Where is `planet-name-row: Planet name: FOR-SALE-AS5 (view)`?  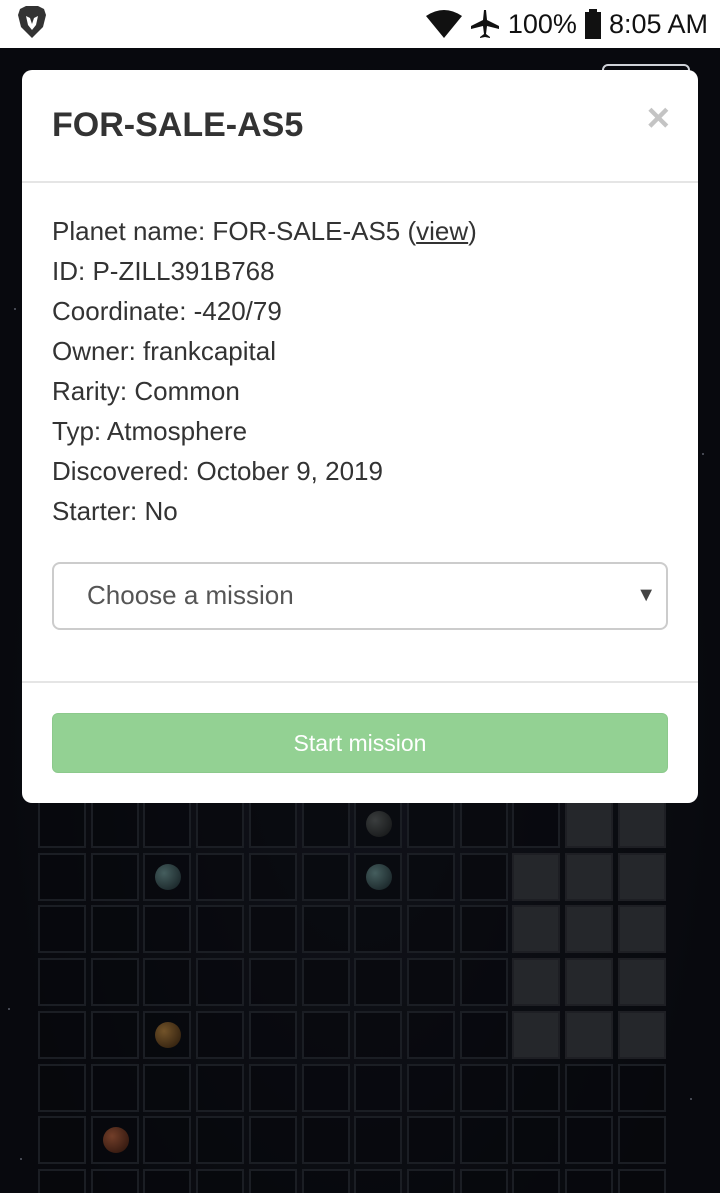
planet-name-row: Planet name: FOR-SALE-AS5 (view) is located at coordinates (360, 231).